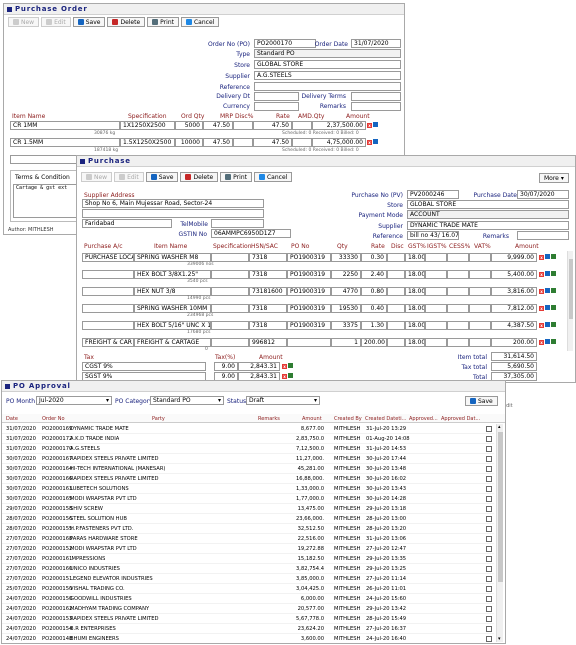 The image size is (576, 645). What do you see at coordinates (514, 325) in the screenshot?
I see `item-amount: 4,387.50` at bounding box center [514, 325].